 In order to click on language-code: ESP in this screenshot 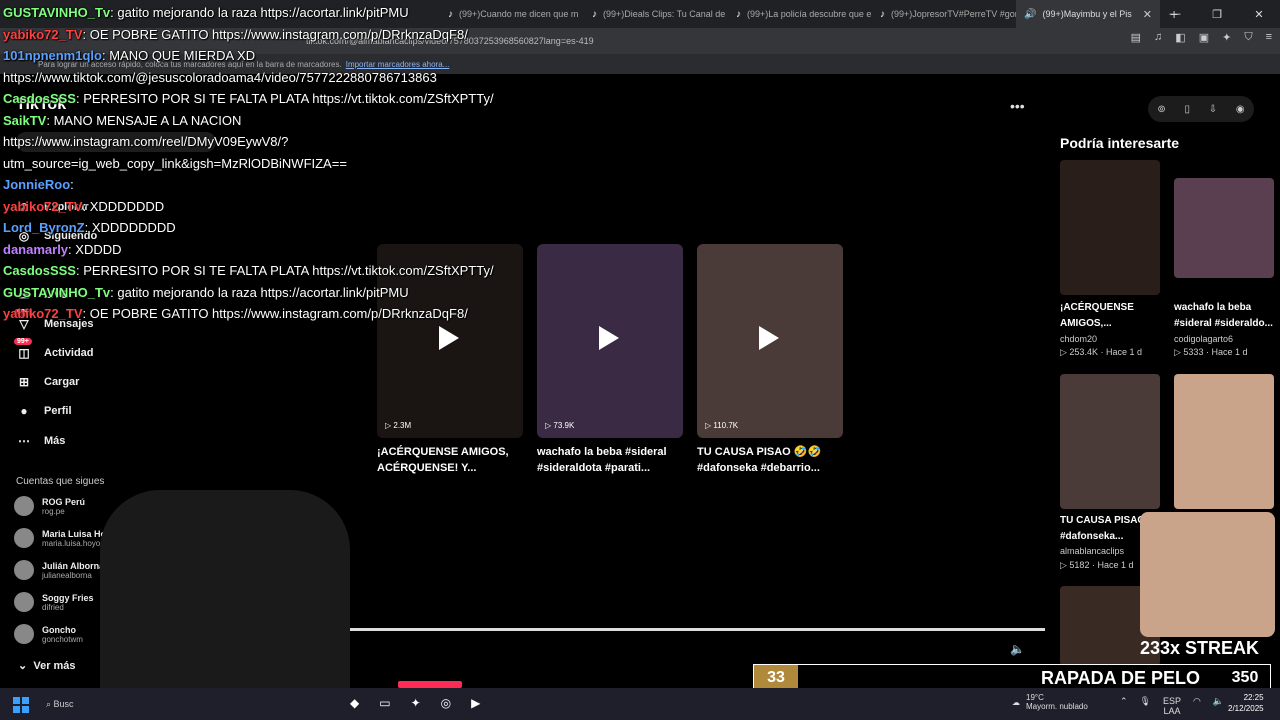, I will do `click(1171, 701)`.